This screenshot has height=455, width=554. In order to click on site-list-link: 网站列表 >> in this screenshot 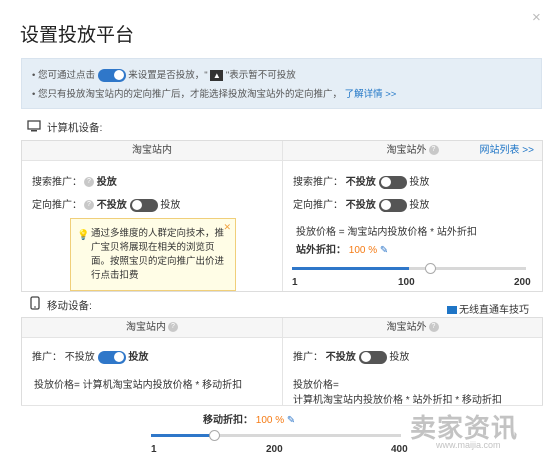, I will do `click(507, 151)`.